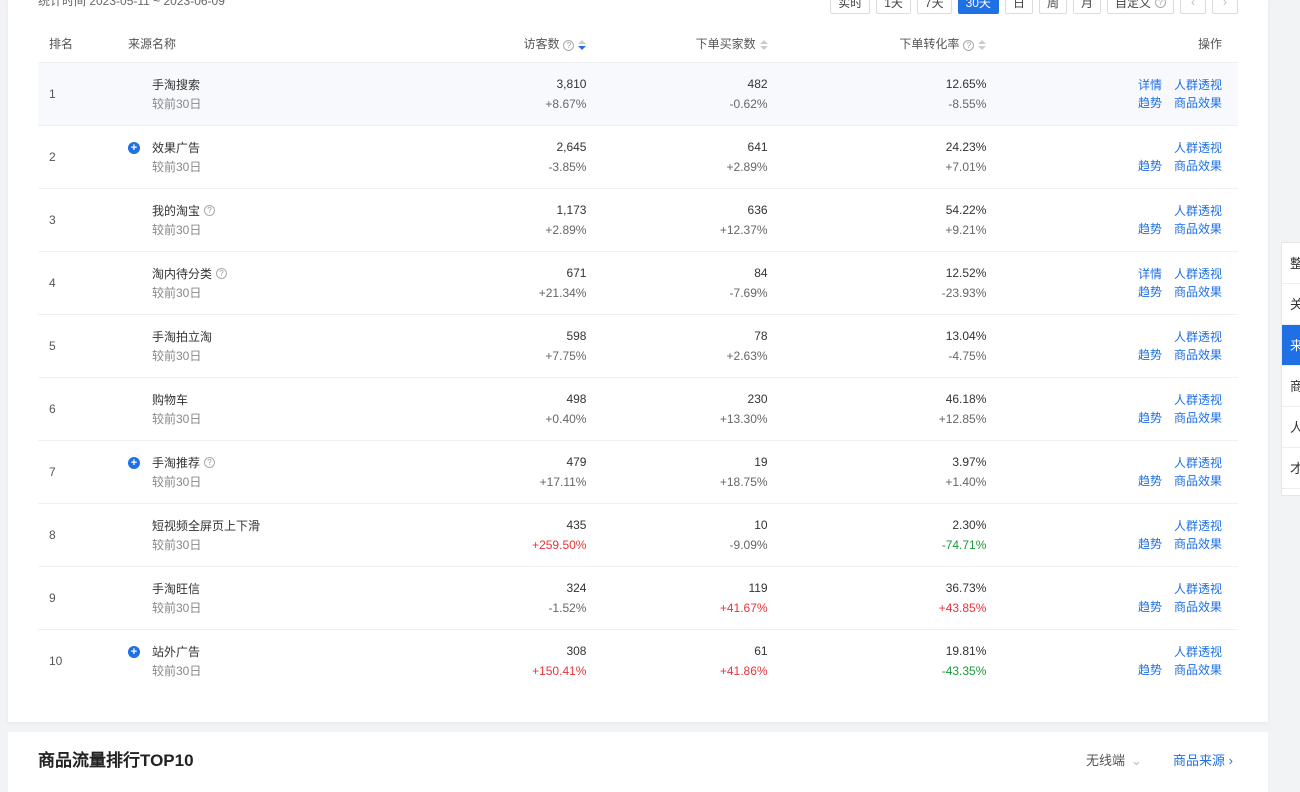  I want to click on visitors-cell: 308 +150.41%, so click(507, 660).